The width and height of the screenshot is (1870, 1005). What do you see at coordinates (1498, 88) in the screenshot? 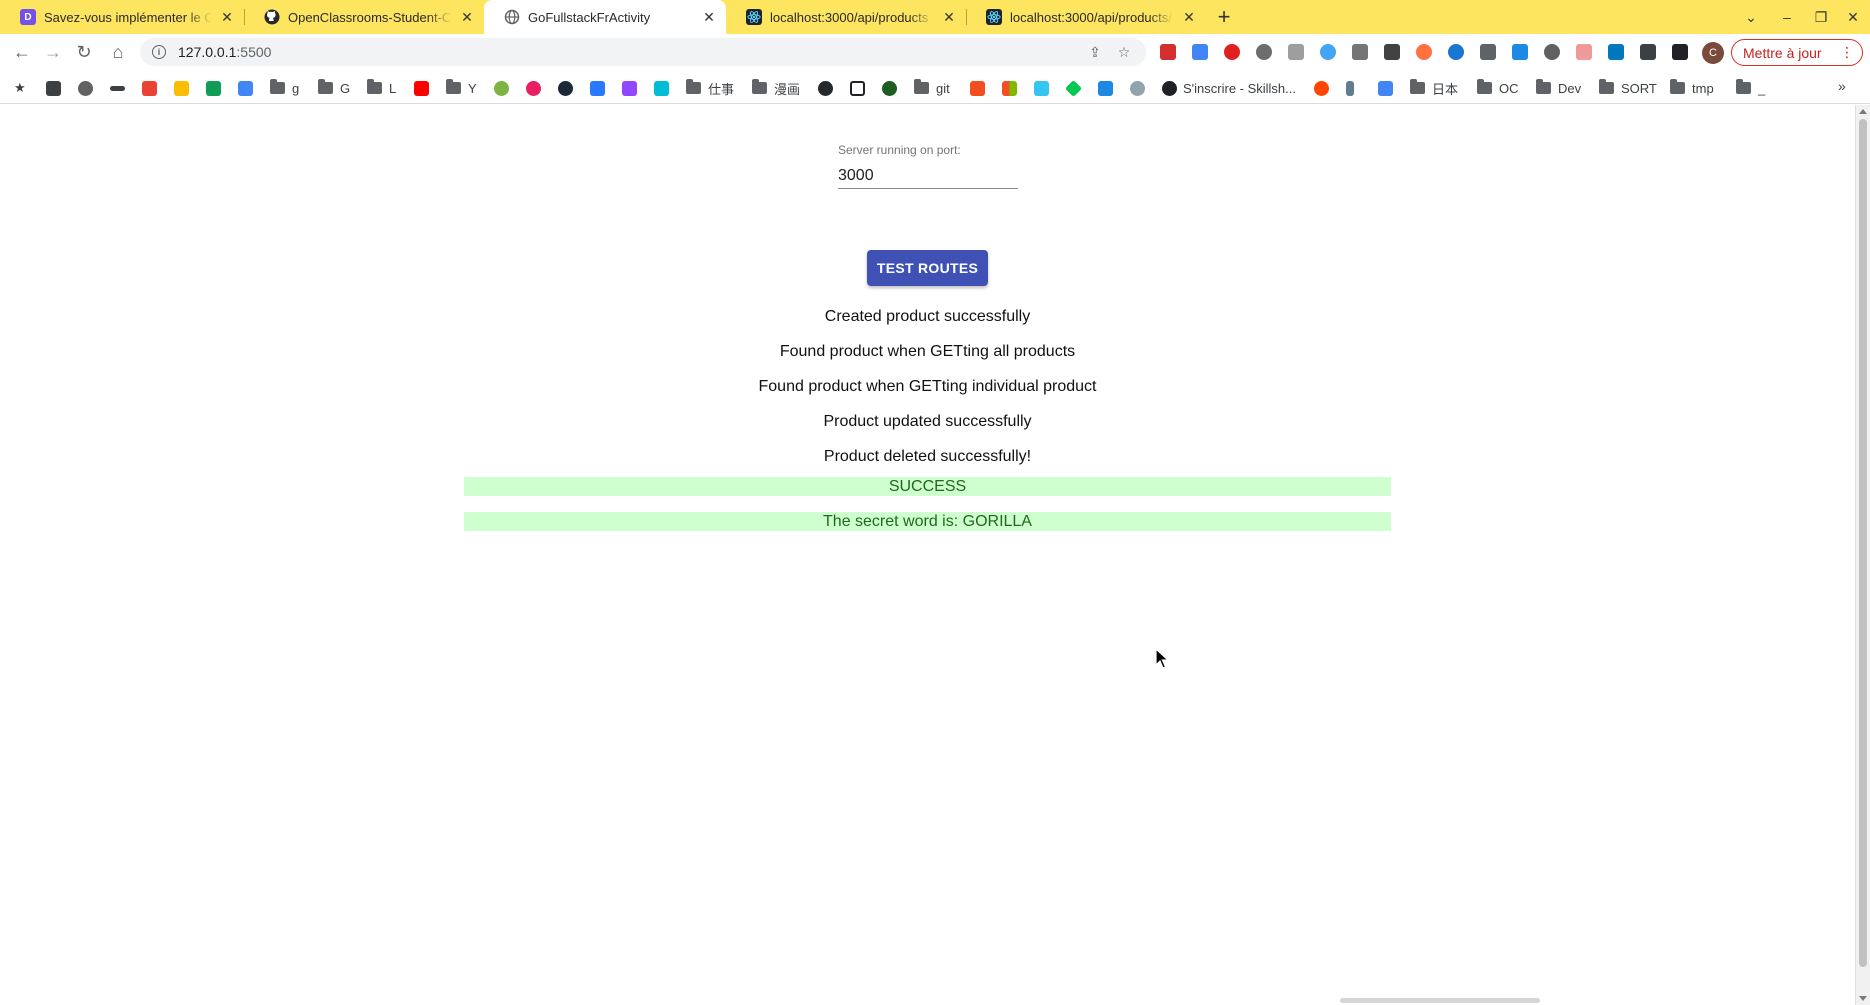
I see `bookmark-folder-oc: OC` at bounding box center [1498, 88].